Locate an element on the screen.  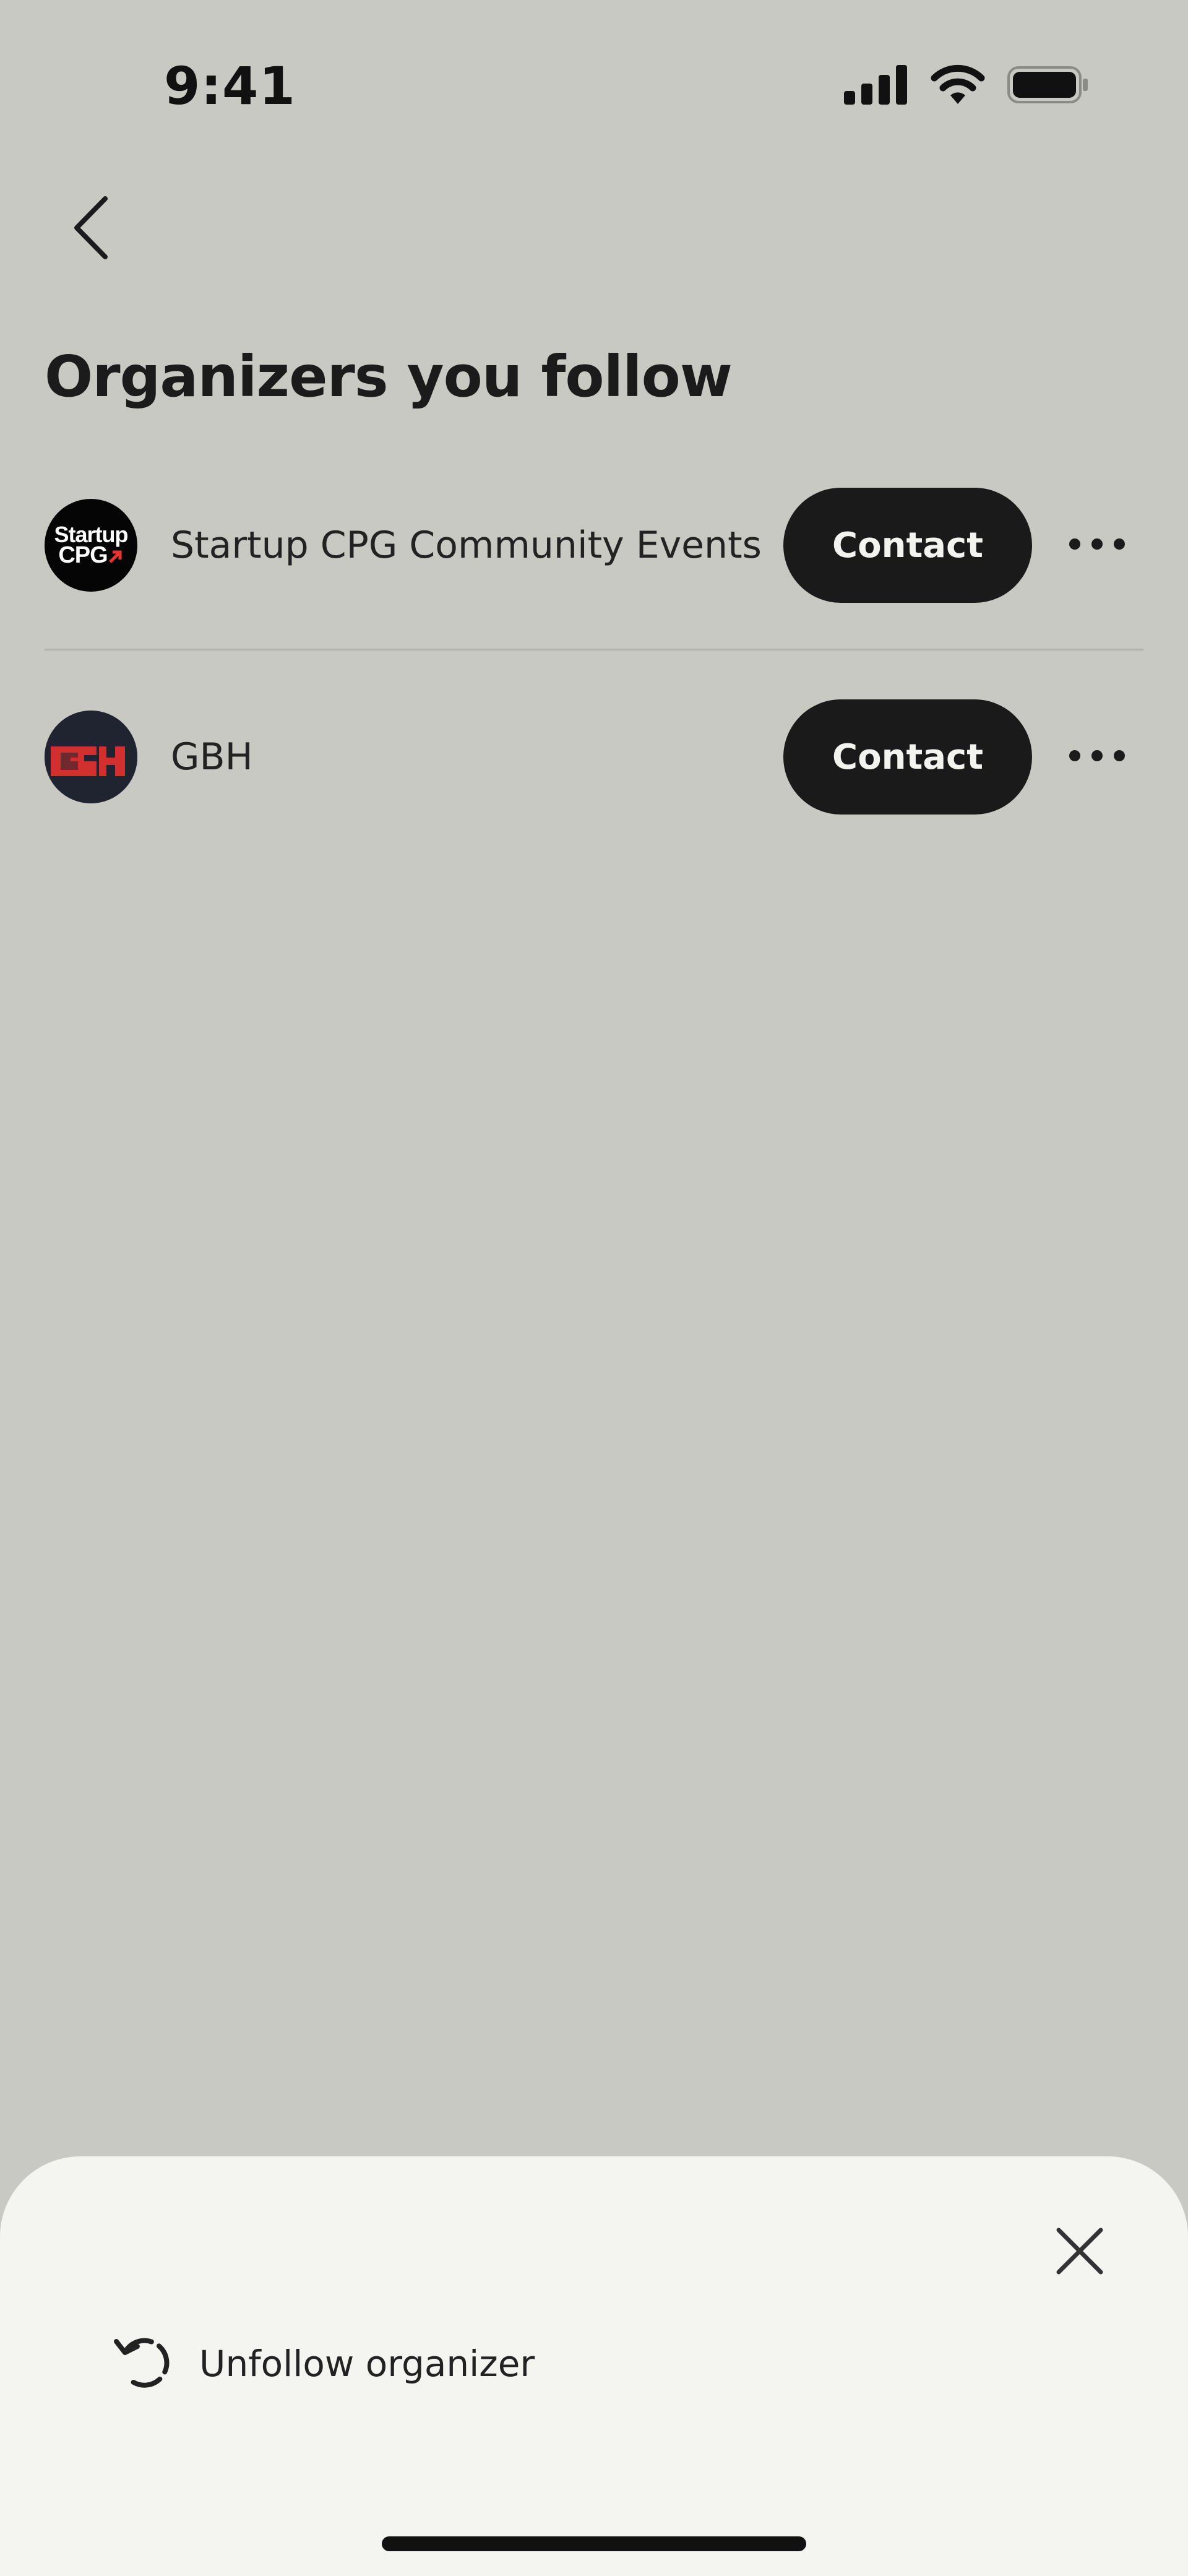
avatar-logo-text: CPG is located at coordinates (91, 555).